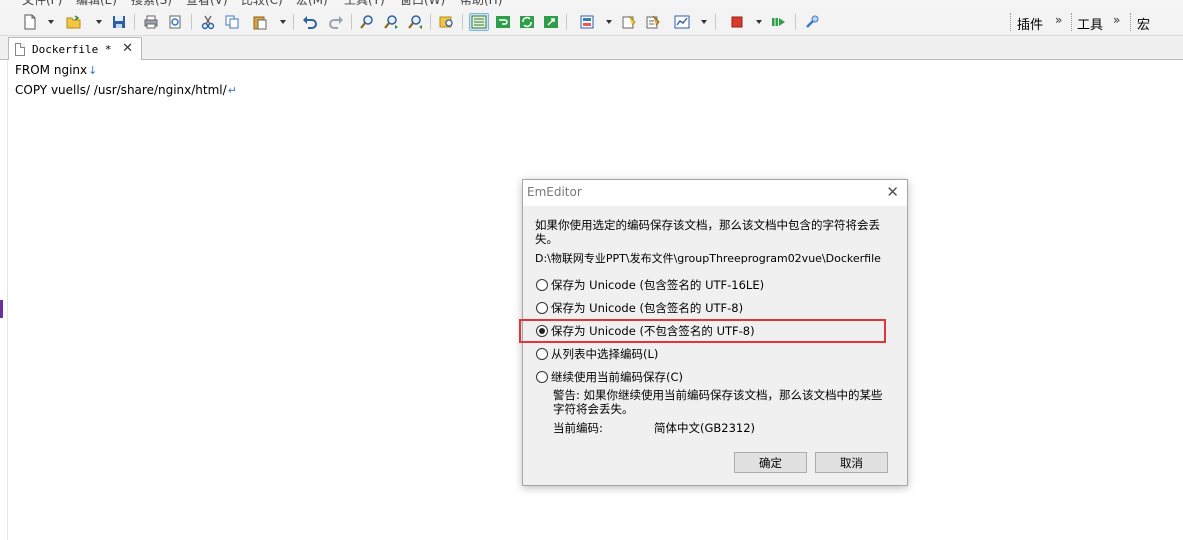  What do you see at coordinates (51, 22) in the screenshot?
I see `new-file-dropdown` at bounding box center [51, 22].